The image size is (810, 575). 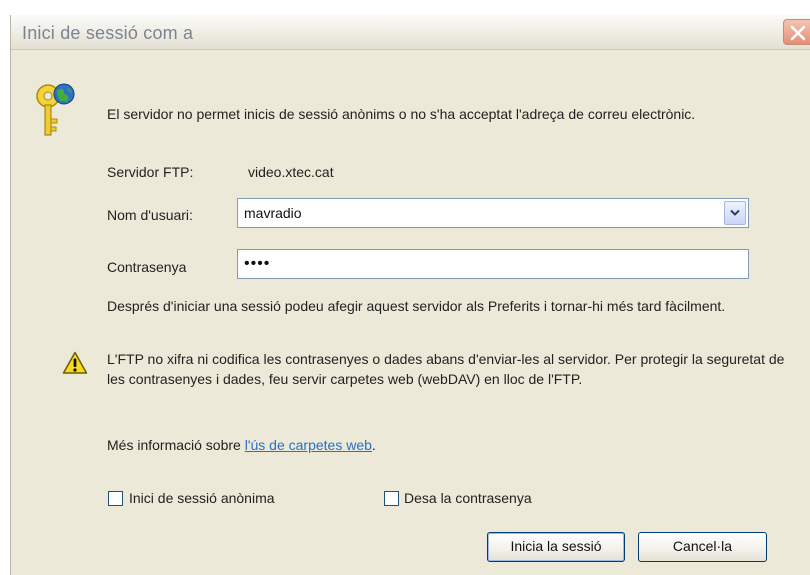 I want to click on password-input: ••••, so click(x=493, y=264).